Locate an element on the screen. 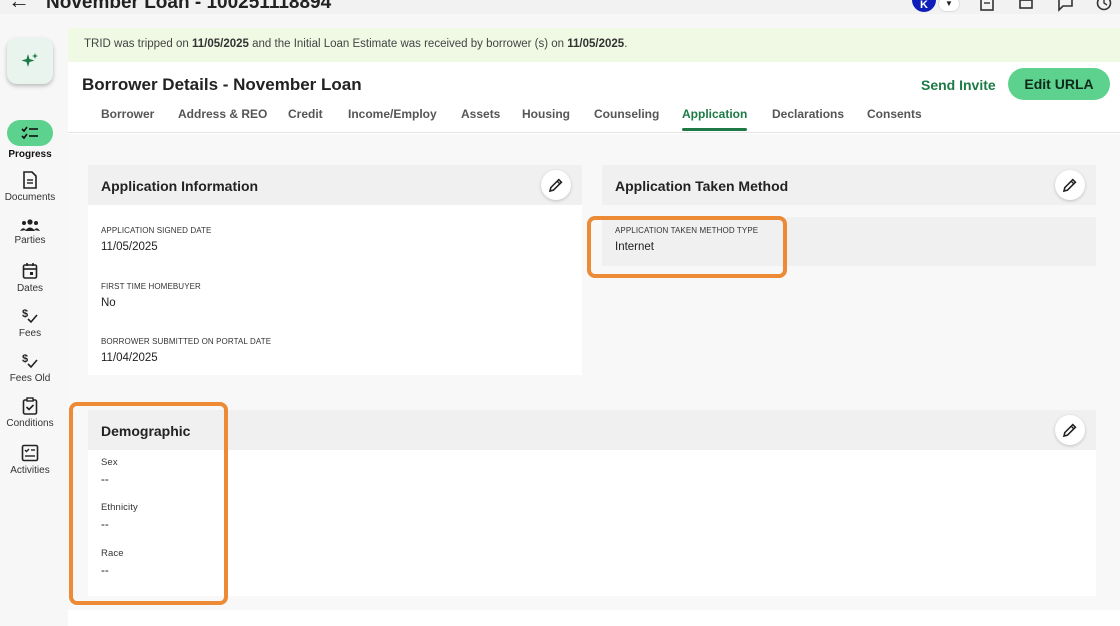  page-title: Borrower Details - November Loan is located at coordinates (222, 84).